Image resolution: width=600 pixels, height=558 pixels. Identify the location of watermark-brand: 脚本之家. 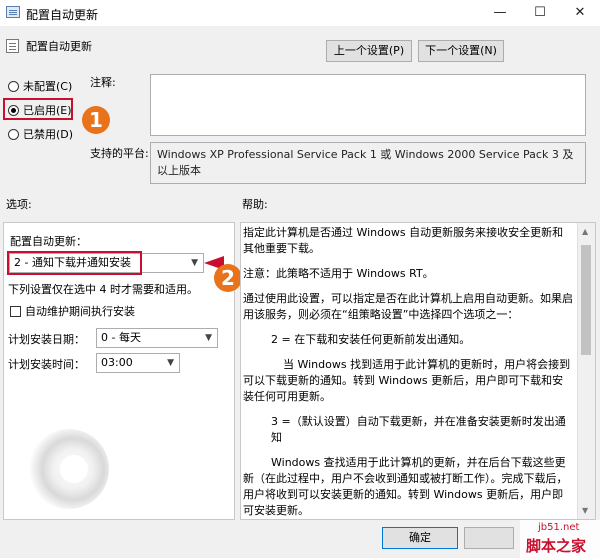
(556, 546).